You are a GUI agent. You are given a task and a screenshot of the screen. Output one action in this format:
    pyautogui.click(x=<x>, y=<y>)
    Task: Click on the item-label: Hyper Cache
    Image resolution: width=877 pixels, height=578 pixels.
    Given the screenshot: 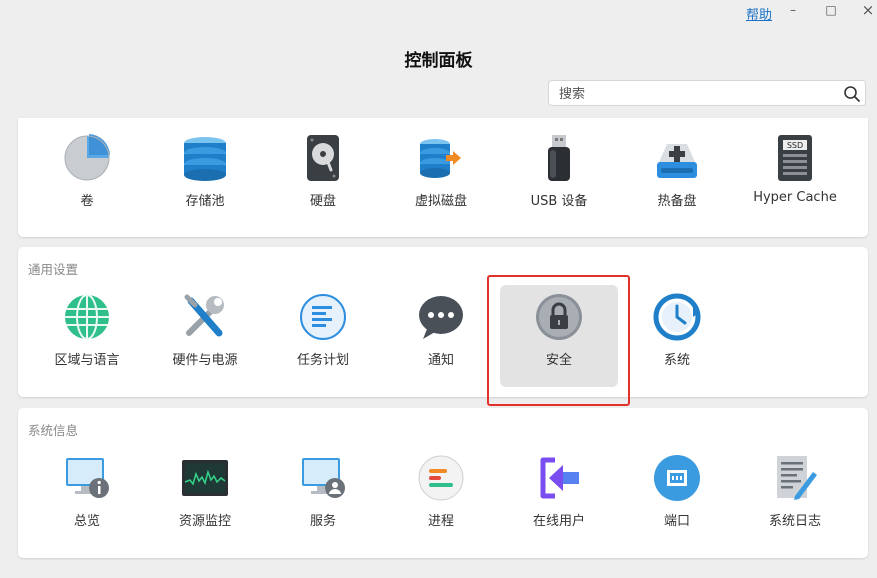 What is the action you would take?
    pyautogui.click(x=795, y=197)
    